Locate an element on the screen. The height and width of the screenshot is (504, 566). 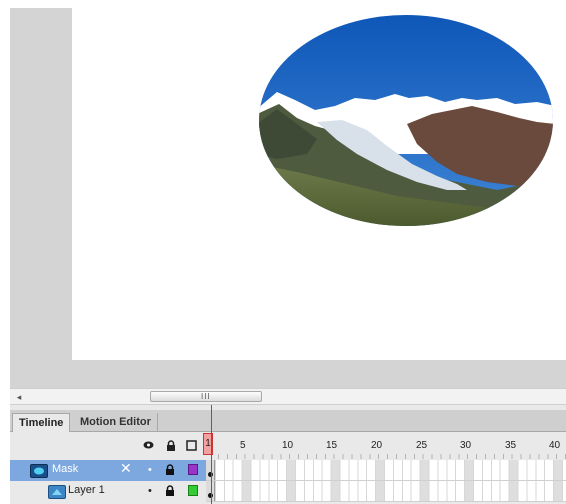
tab-timeline: Timeline is located at coordinates (41, 422).